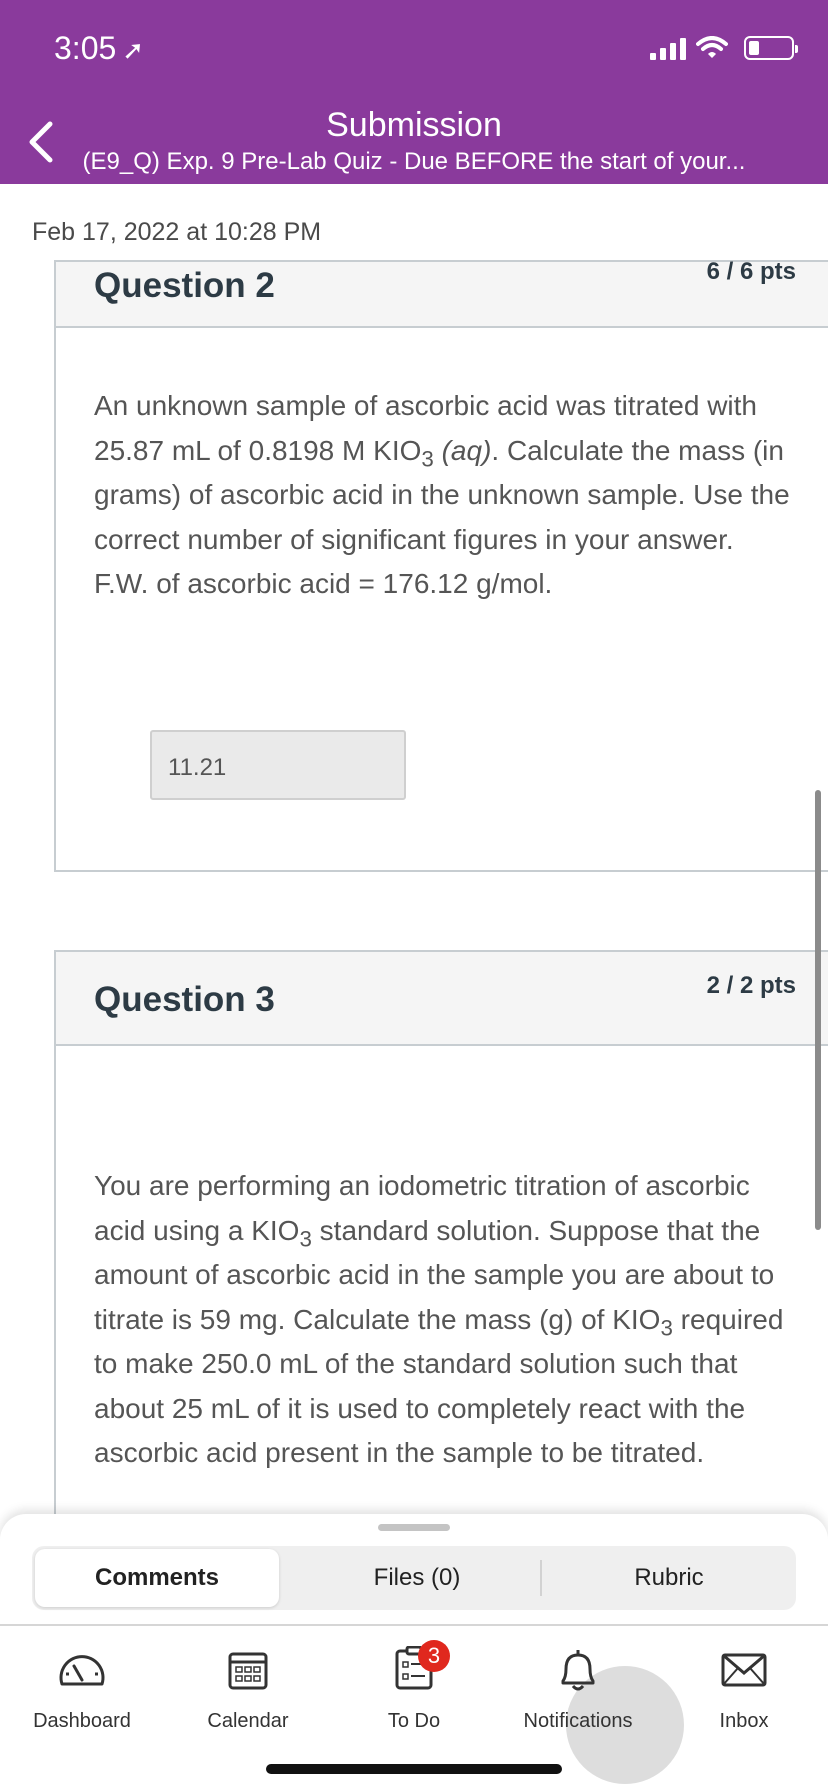 The width and height of the screenshot is (828, 1792). Describe the element at coordinates (578, 1670) in the screenshot. I see `bell-icon` at that location.